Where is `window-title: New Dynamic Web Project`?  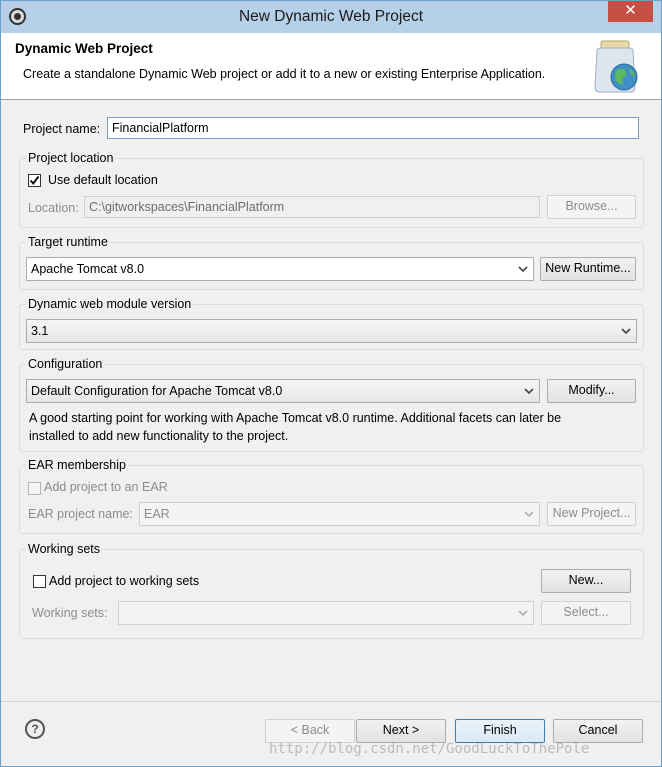
window-title: New Dynamic Web Project is located at coordinates (331, 16).